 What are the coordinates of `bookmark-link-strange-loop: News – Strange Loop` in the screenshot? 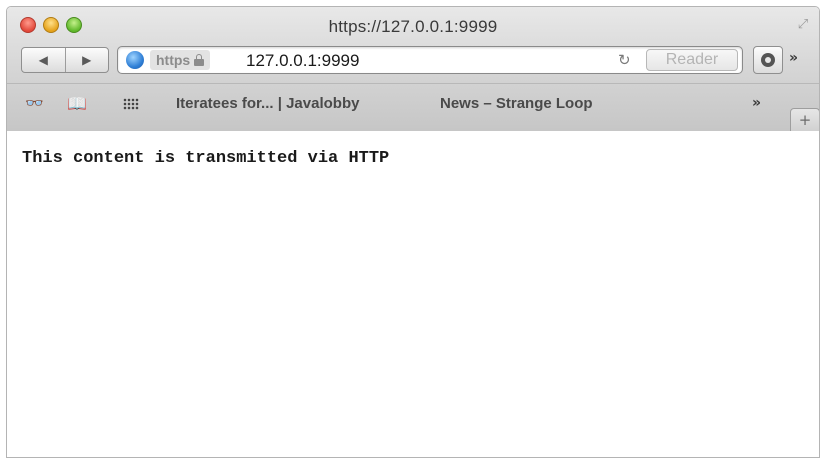 It's located at (516, 103).